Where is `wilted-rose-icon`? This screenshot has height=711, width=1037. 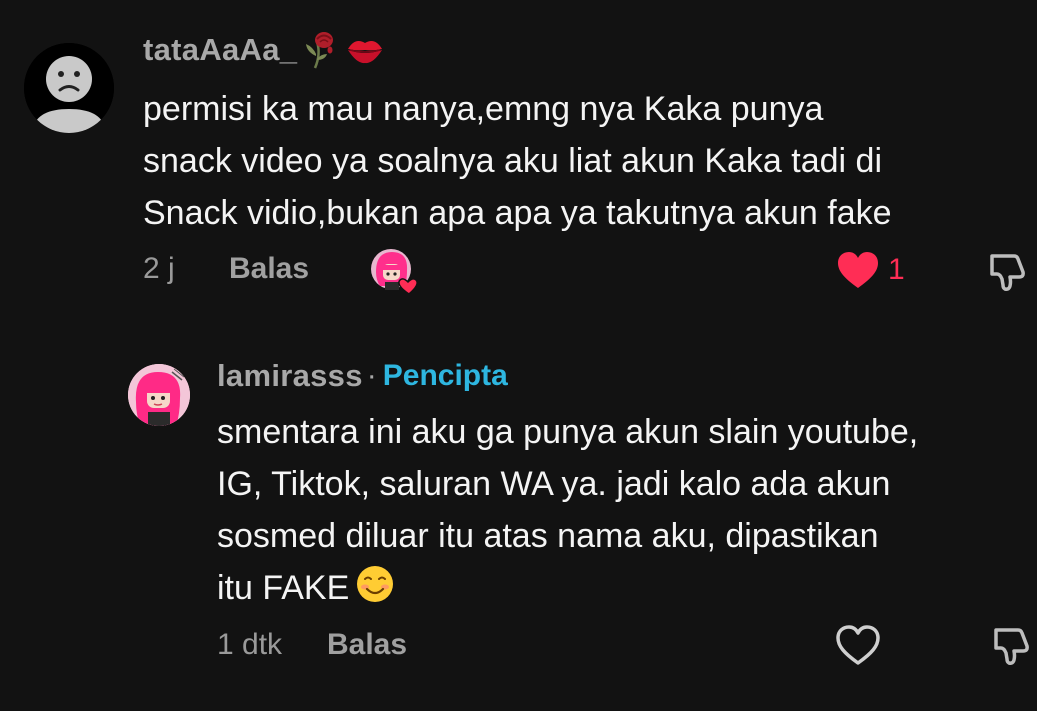 wilted-rose-icon is located at coordinates (321, 50).